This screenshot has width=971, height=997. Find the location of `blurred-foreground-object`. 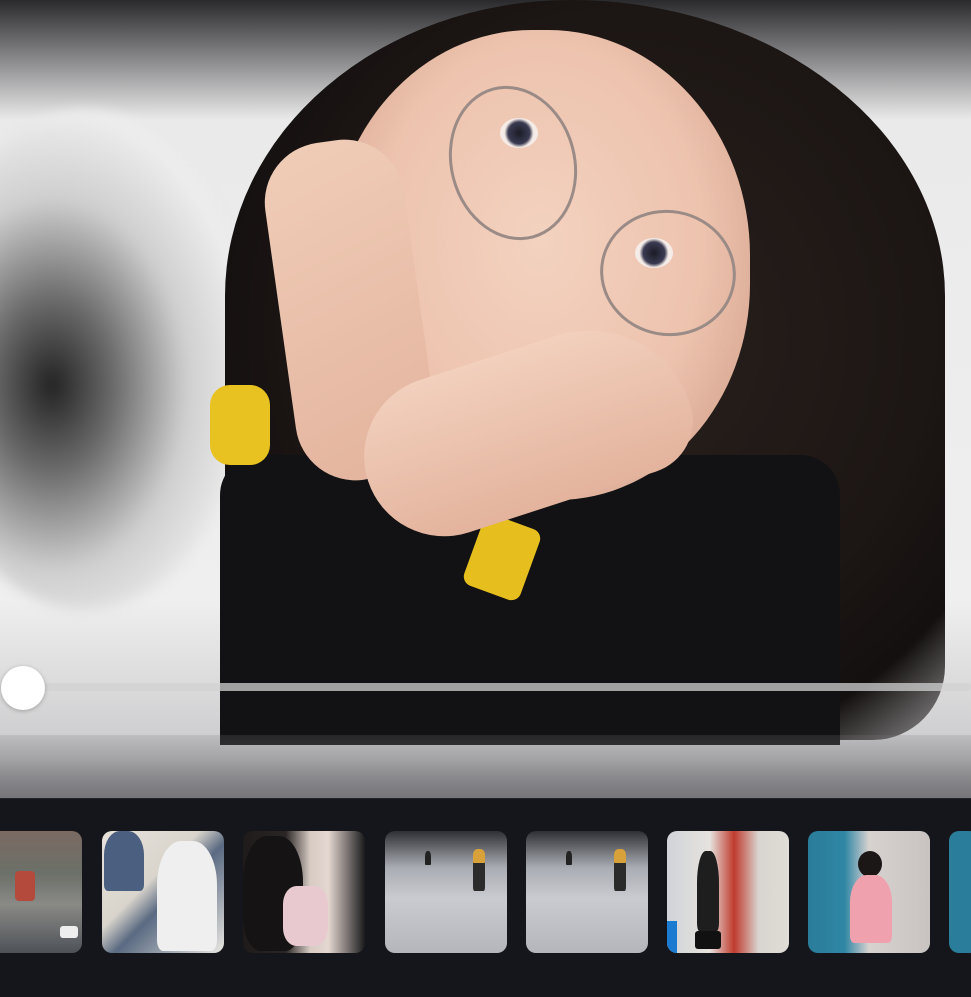

blurred-foreground-object is located at coordinates (125, 360).